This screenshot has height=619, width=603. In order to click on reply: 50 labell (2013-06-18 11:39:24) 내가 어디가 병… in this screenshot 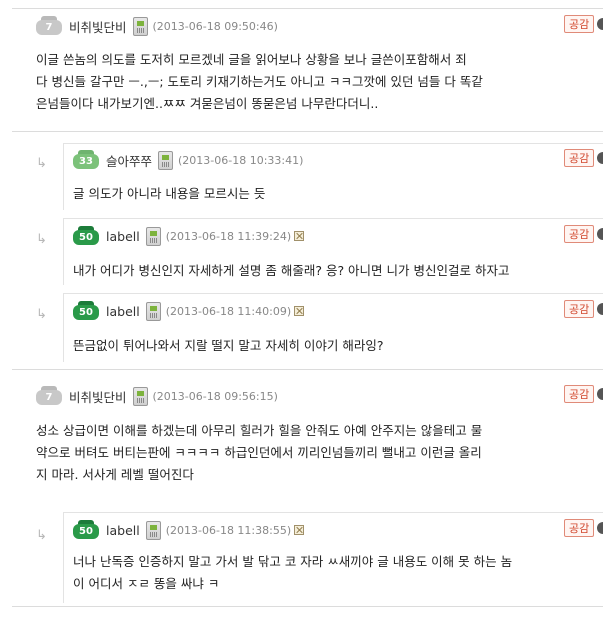, I will do `click(333, 251)`.